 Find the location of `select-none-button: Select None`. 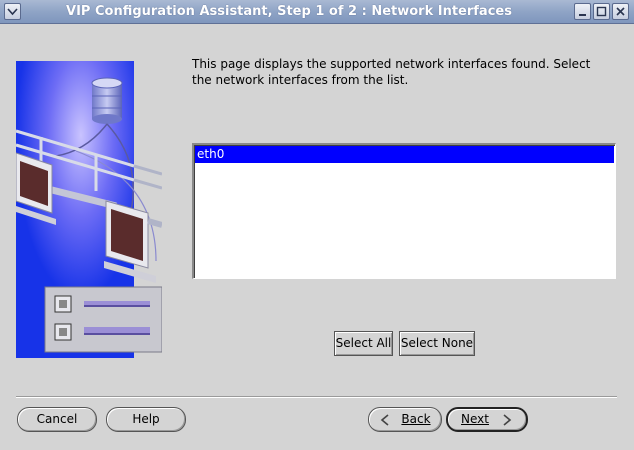

select-none-button: Select None is located at coordinates (437, 343).